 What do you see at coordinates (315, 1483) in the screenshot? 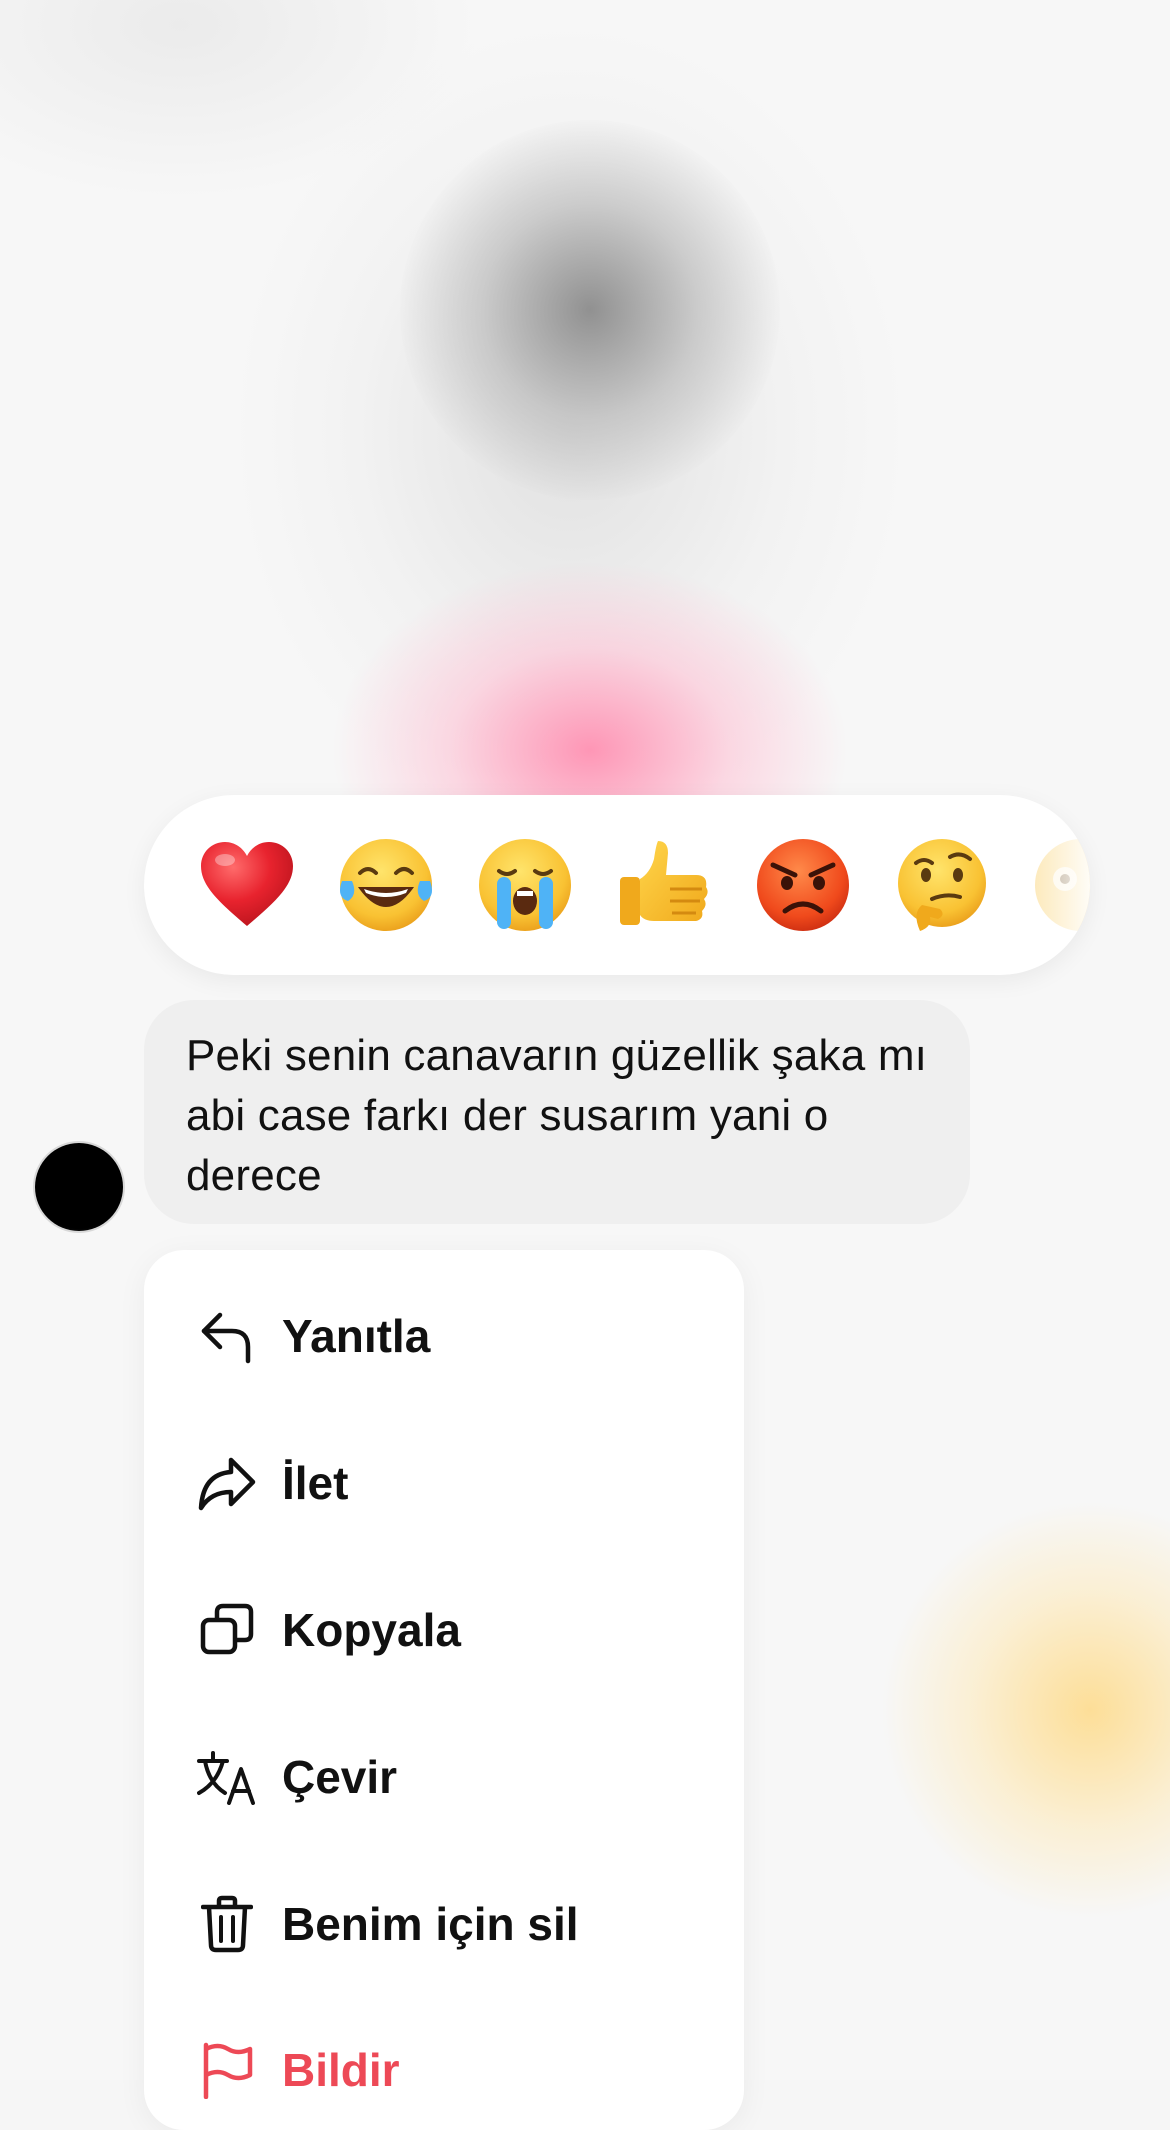
I see `forward-label: İlet` at bounding box center [315, 1483].